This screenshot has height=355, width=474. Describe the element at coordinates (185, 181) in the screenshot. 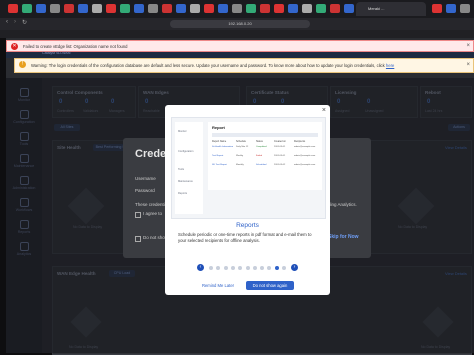

I see `preview-nav-item: Maintenance` at that location.